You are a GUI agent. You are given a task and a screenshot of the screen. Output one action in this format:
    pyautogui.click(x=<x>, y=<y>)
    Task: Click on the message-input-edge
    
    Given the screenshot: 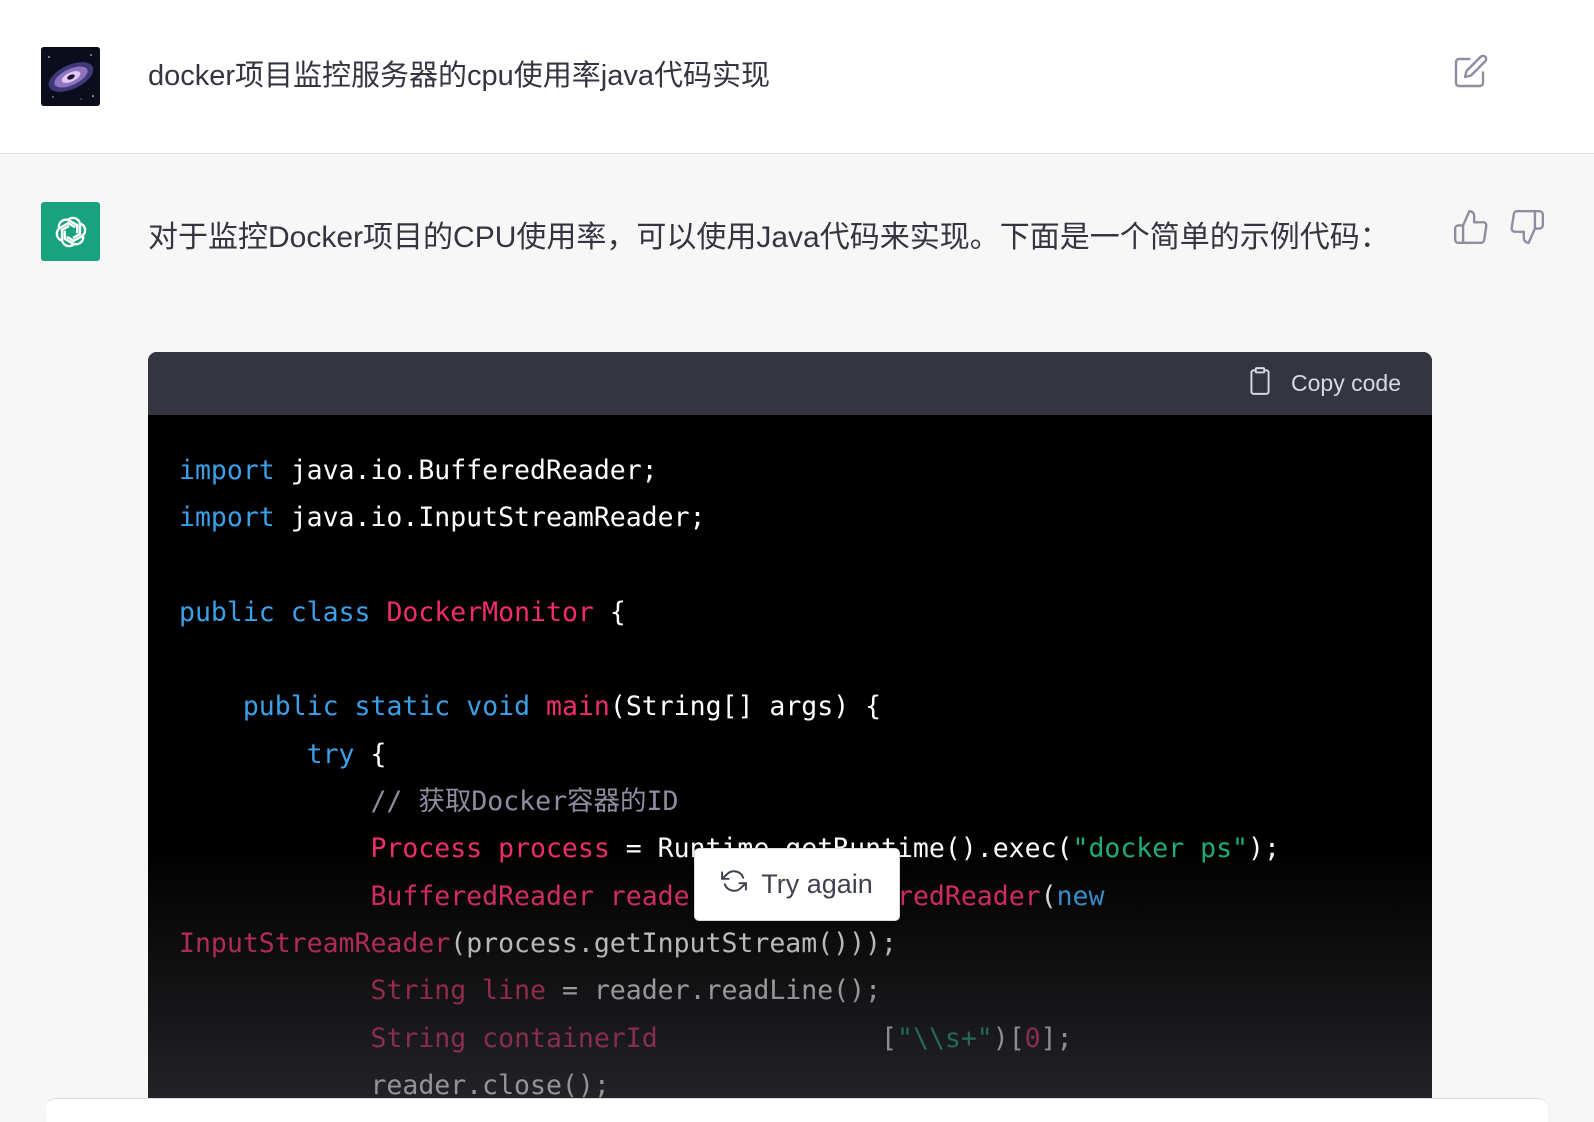 What is the action you would take?
    pyautogui.click(x=797, y=1110)
    